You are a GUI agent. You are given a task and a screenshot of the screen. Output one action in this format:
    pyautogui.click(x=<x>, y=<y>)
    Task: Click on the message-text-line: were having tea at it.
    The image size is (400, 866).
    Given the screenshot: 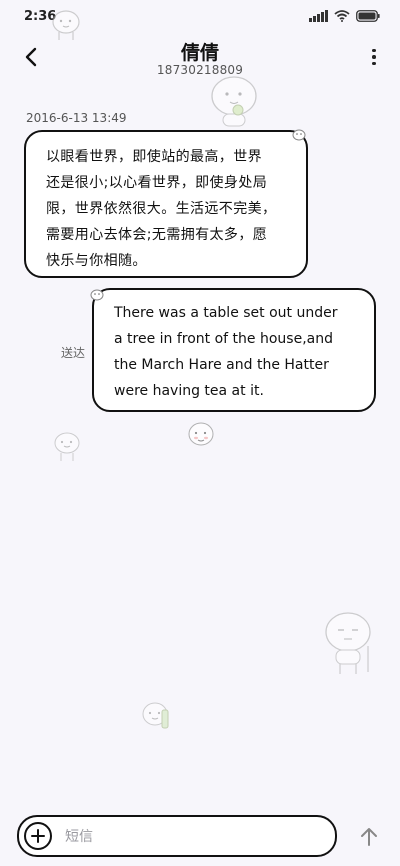 What is the action you would take?
    pyautogui.click(x=189, y=391)
    